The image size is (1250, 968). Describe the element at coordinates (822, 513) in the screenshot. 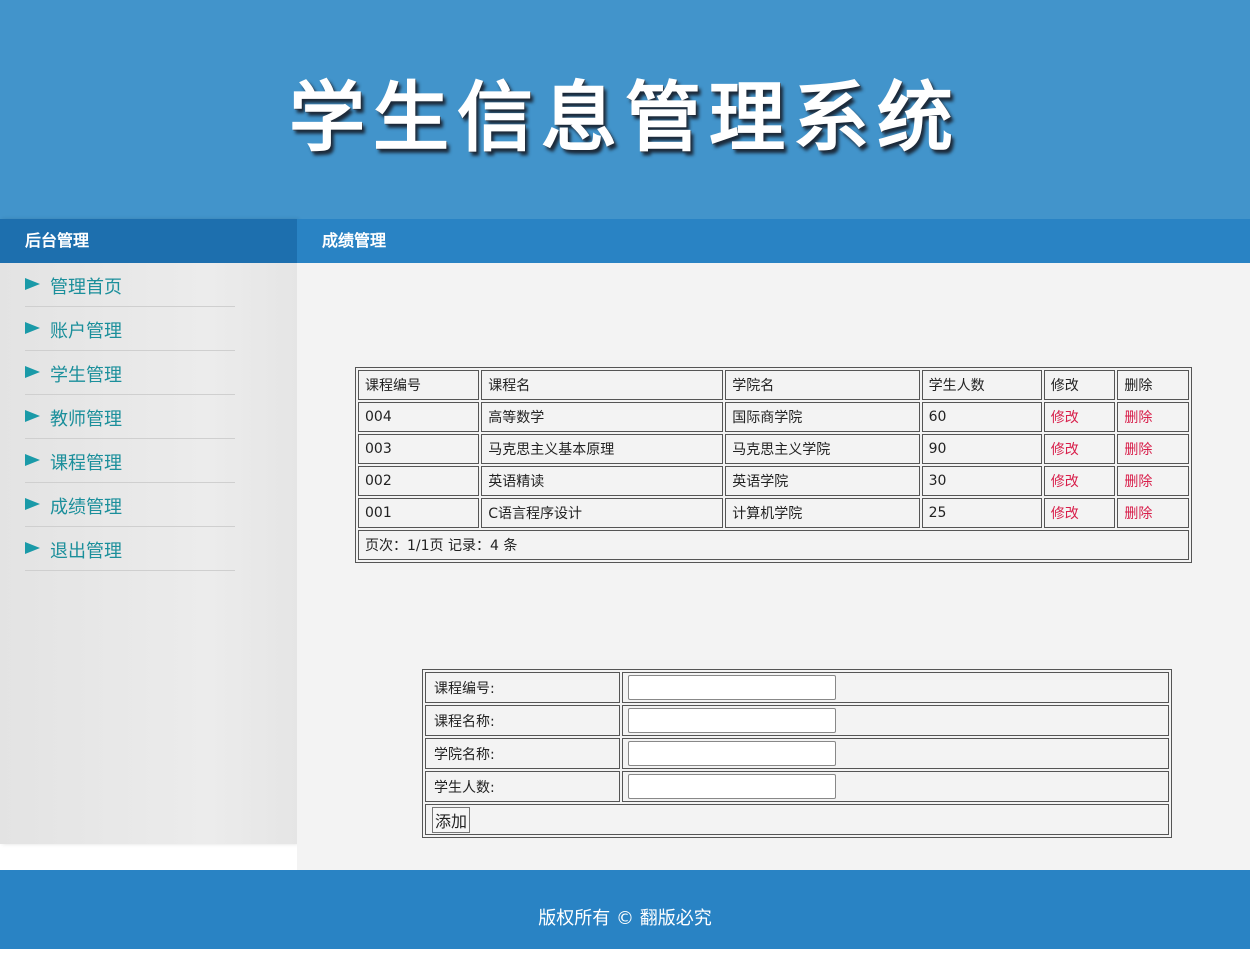

I see `cell-college: 计算机学院` at that location.